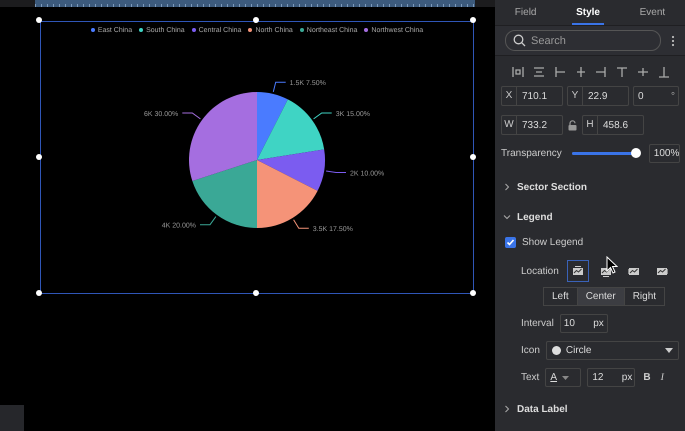 The height and width of the screenshot is (431, 685). What do you see at coordinates (653, 12) in the screenshot?
I see `tab: Event` at bounding box center [653, 12].